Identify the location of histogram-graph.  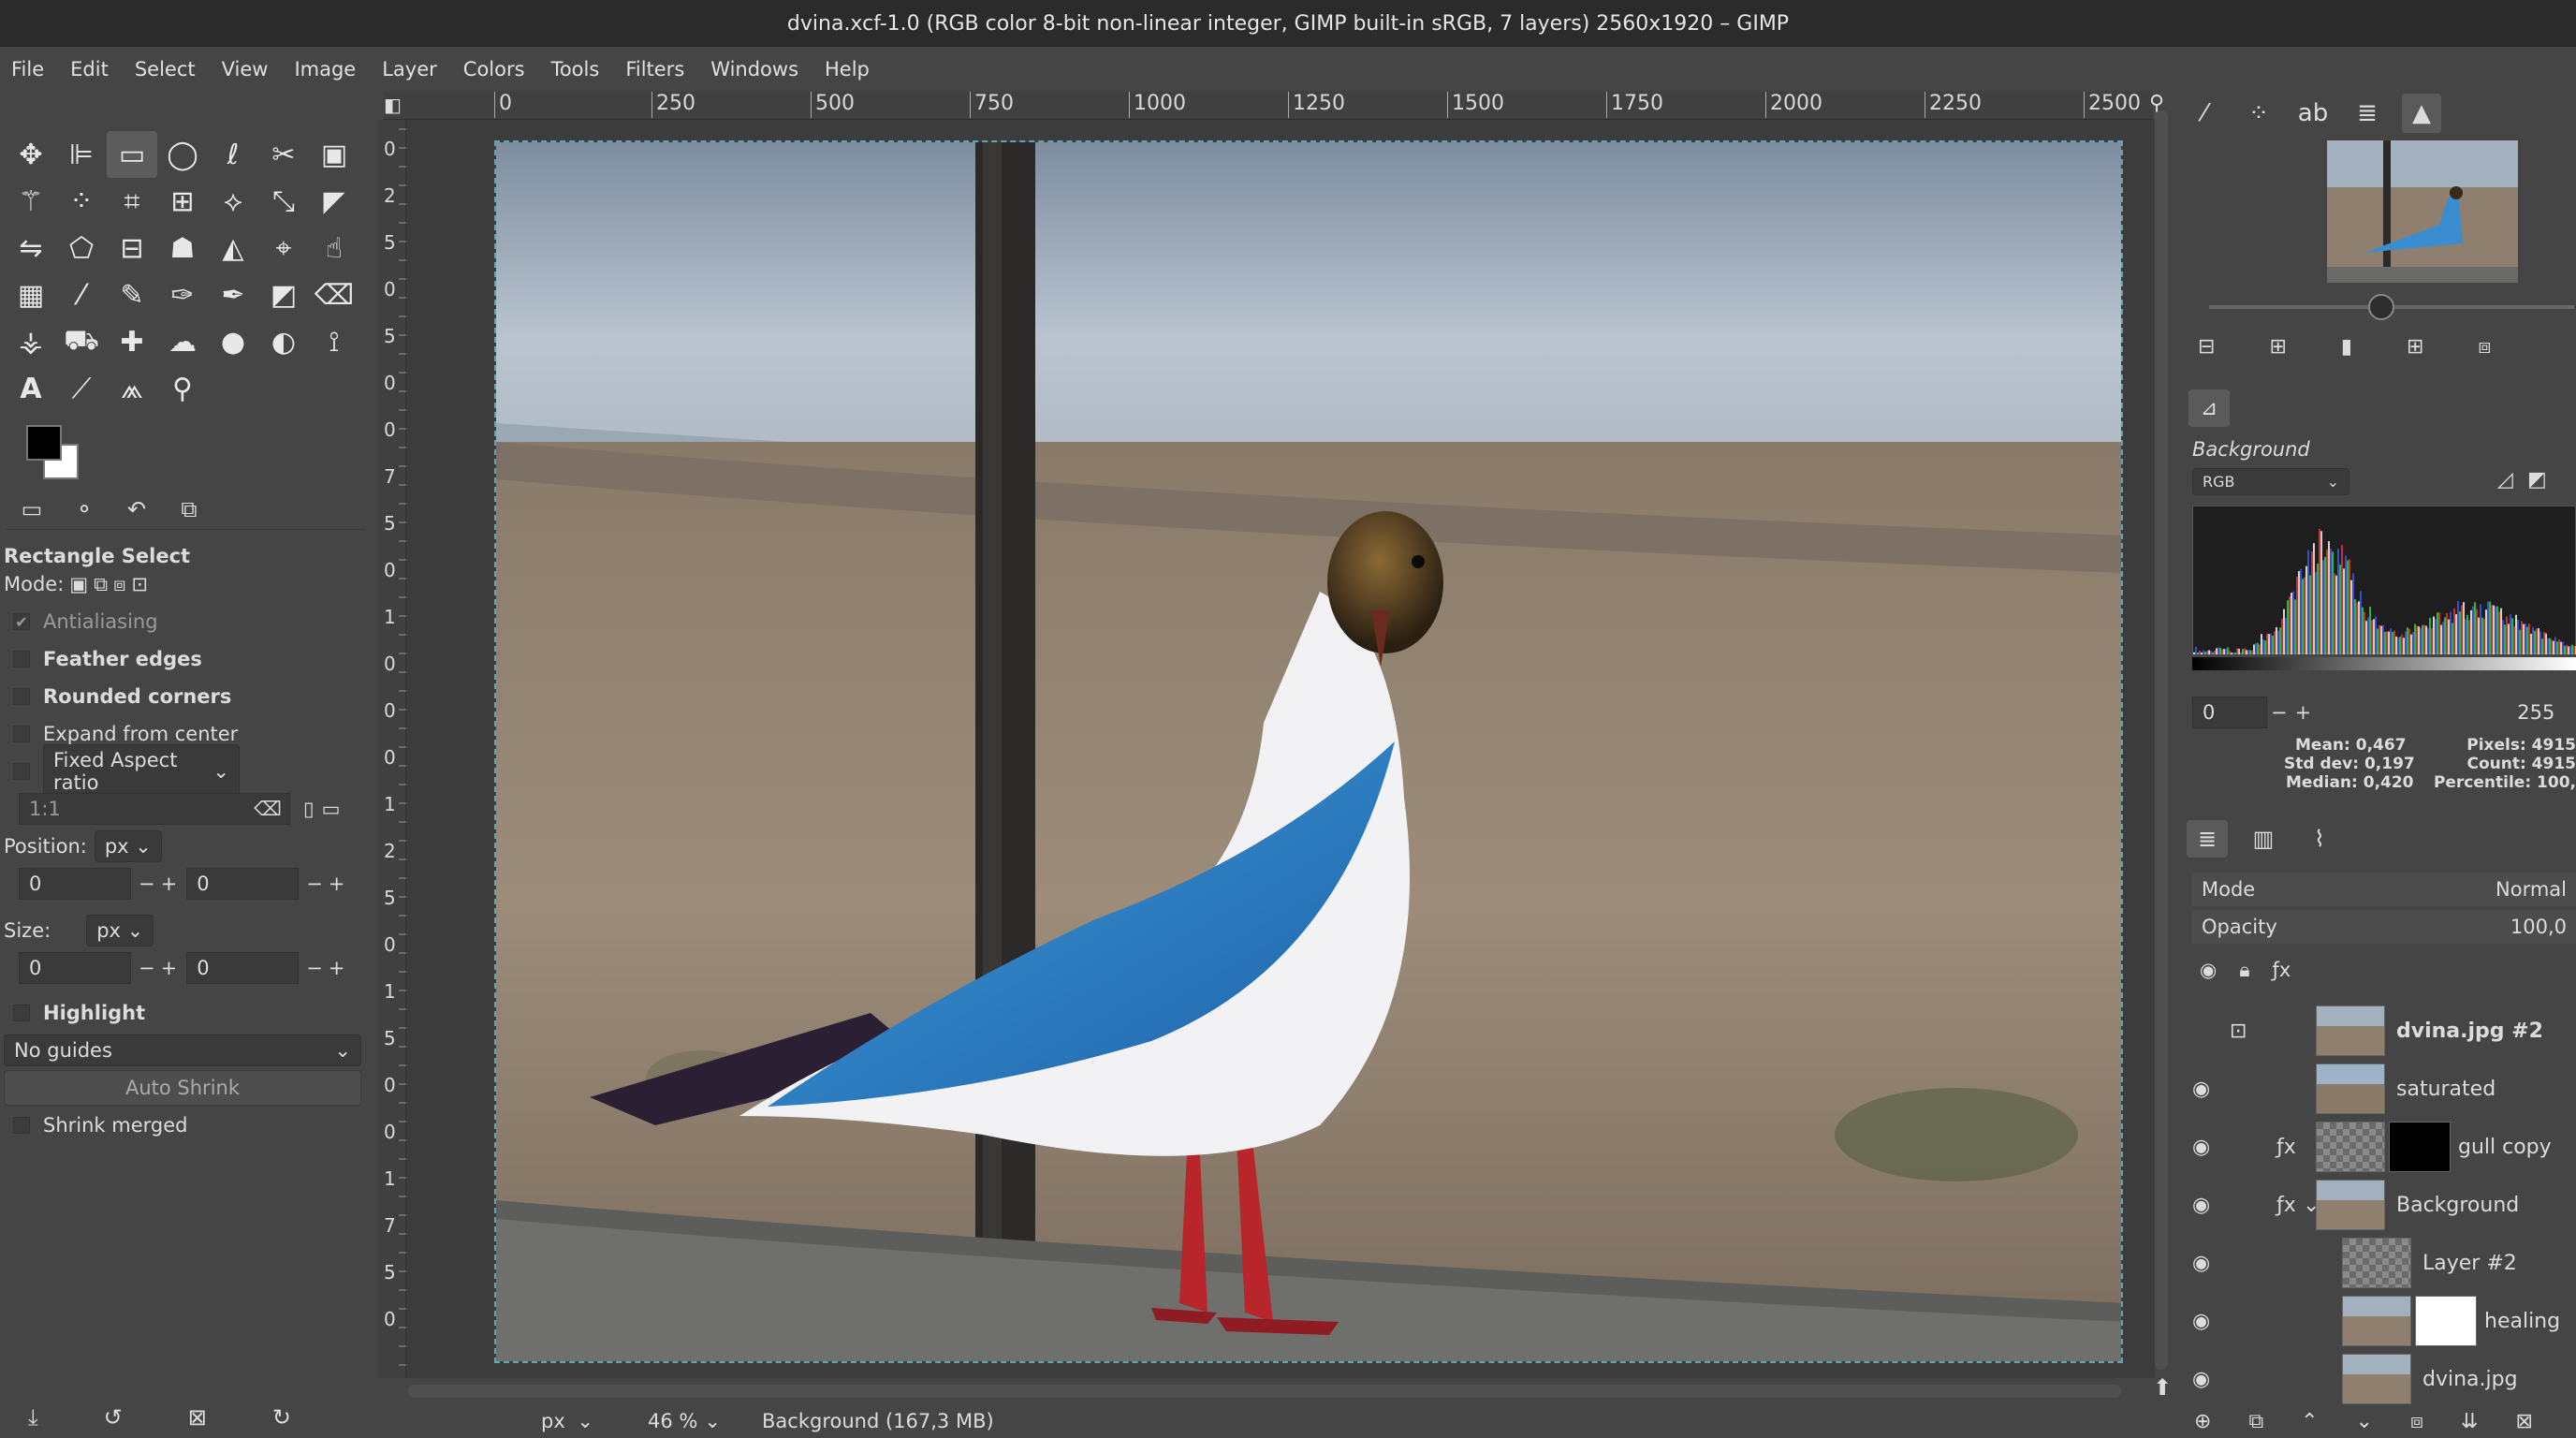
(2384, 579).